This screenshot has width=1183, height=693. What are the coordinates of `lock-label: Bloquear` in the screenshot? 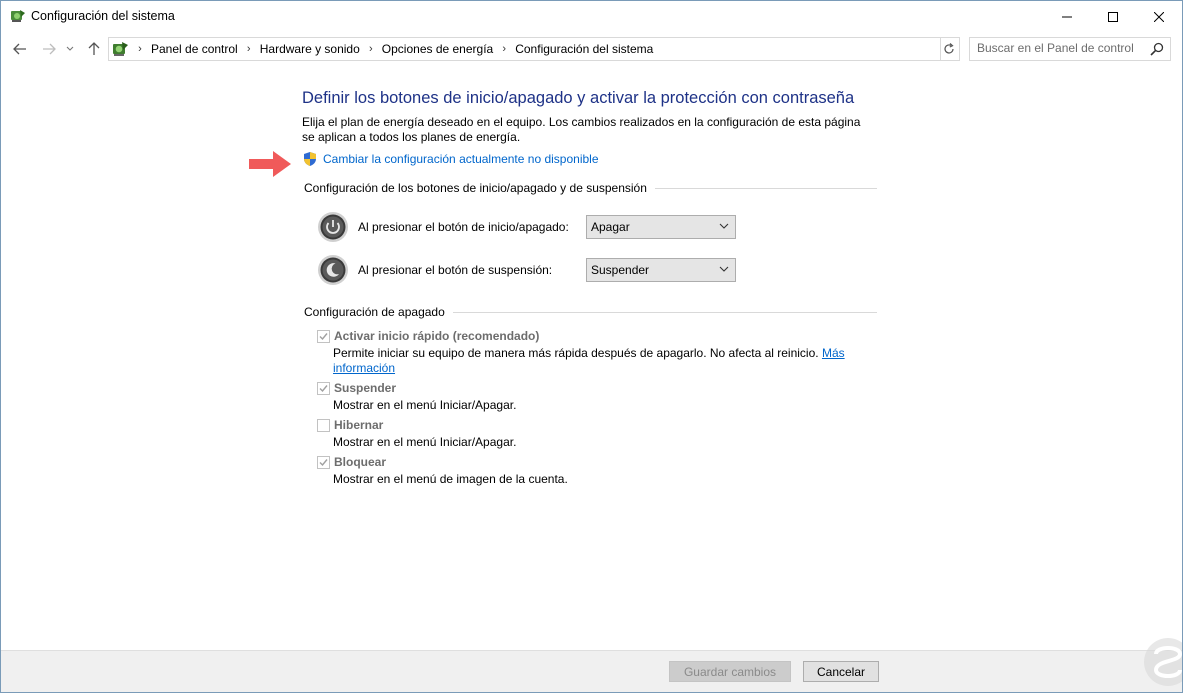 It's located at (360, 462).